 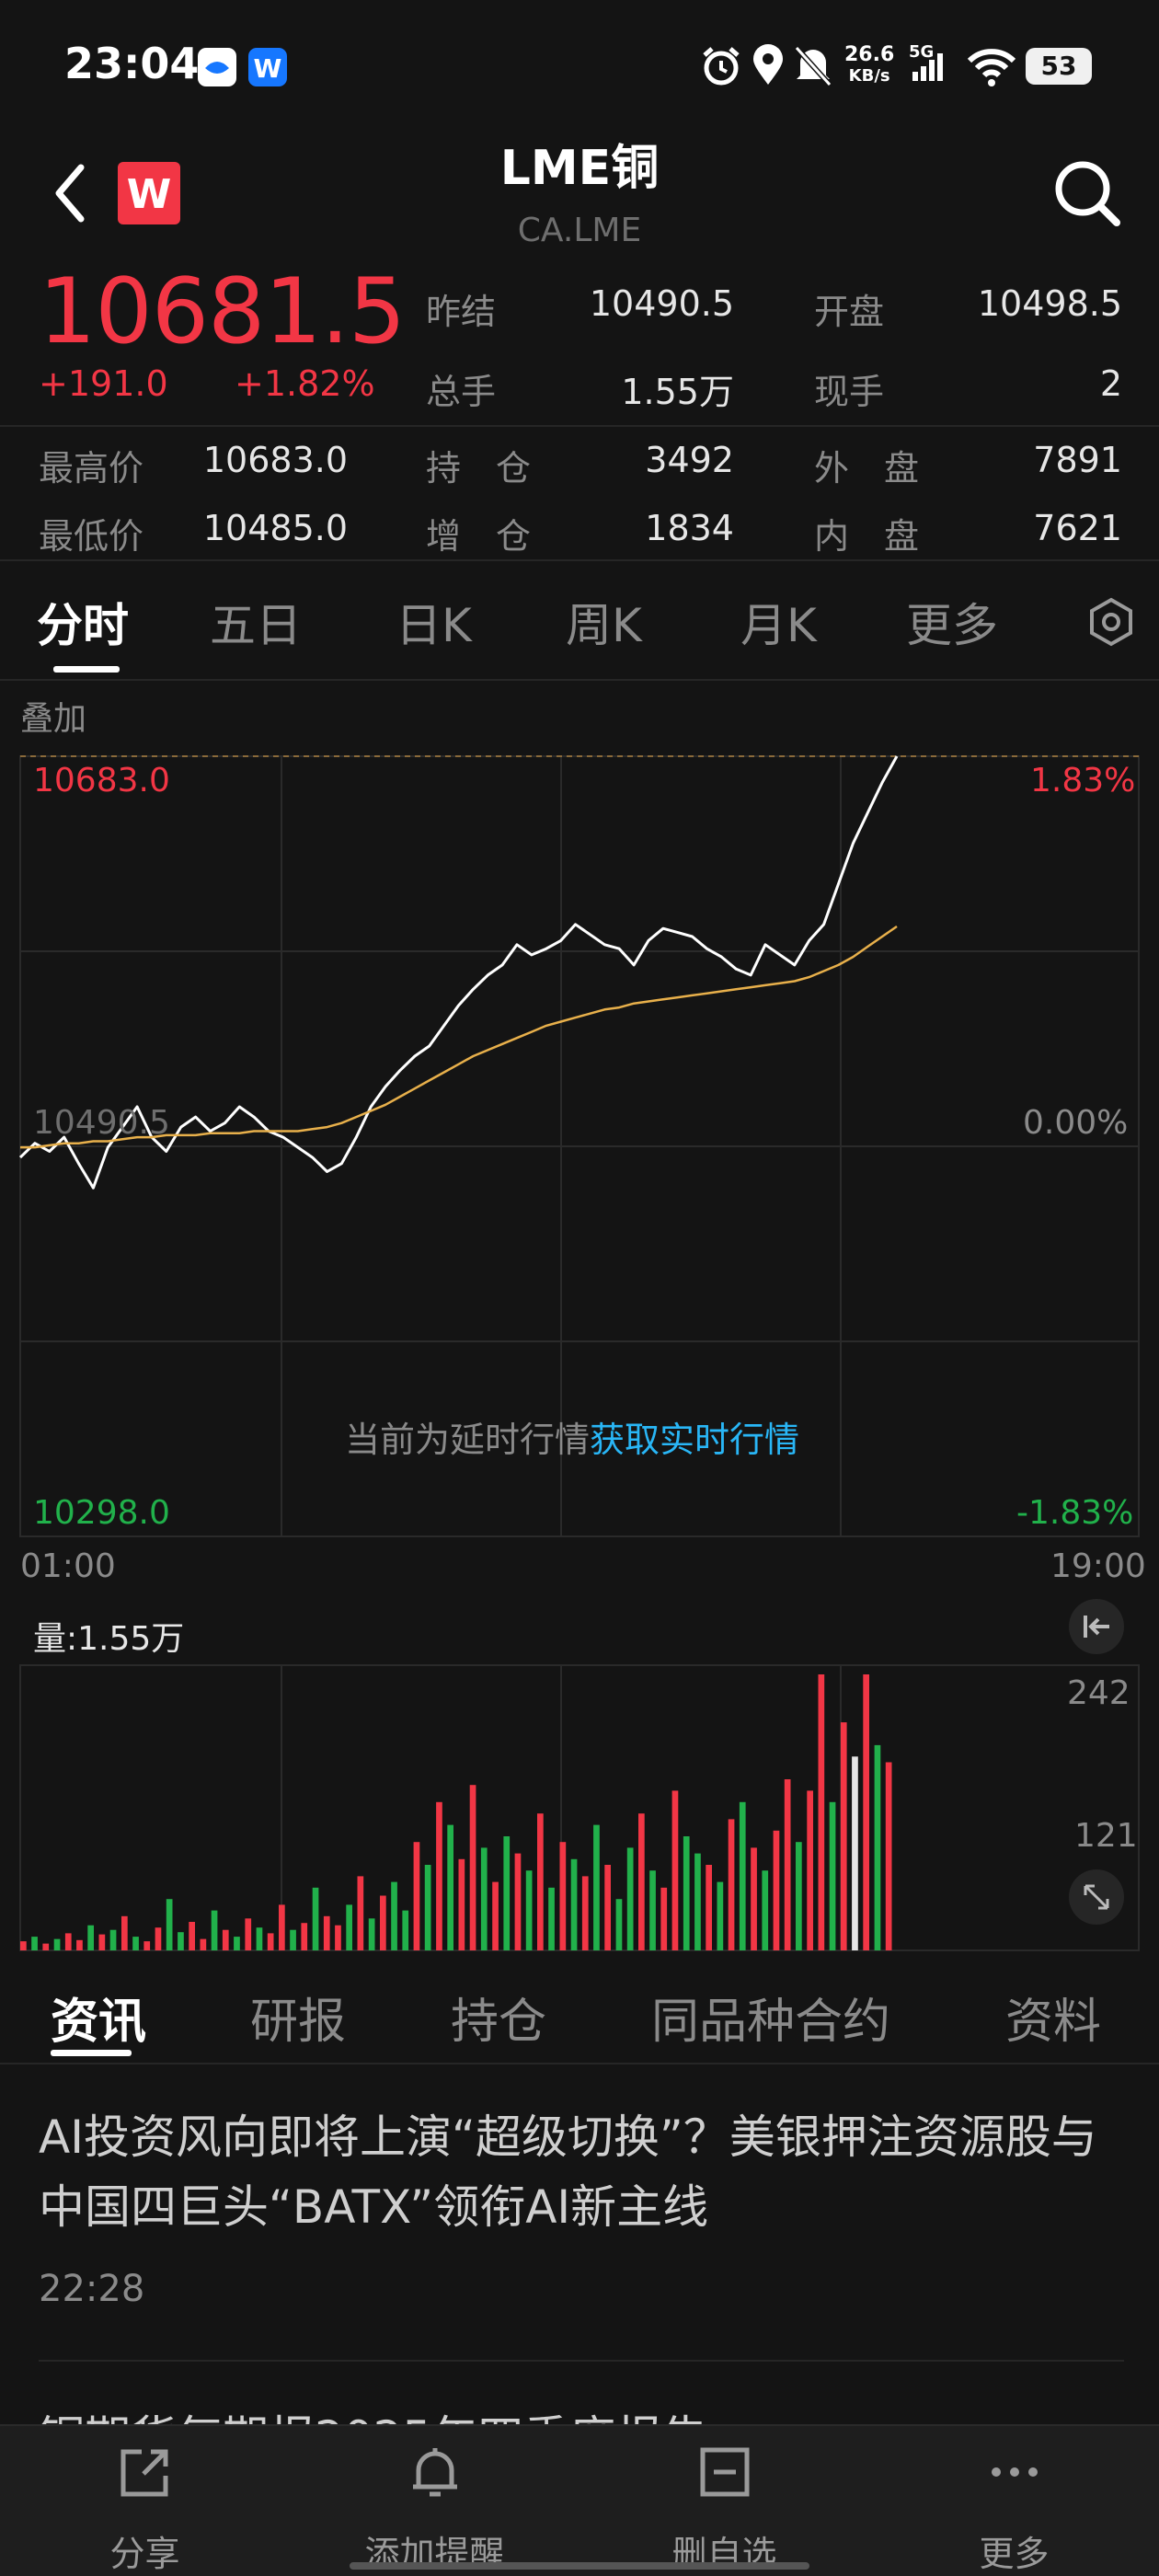 What do you see at coordinates (1098, 1566) in the screenshot?
I see `axis-end-time: 19:00` at bounding box center [1098, 1566].